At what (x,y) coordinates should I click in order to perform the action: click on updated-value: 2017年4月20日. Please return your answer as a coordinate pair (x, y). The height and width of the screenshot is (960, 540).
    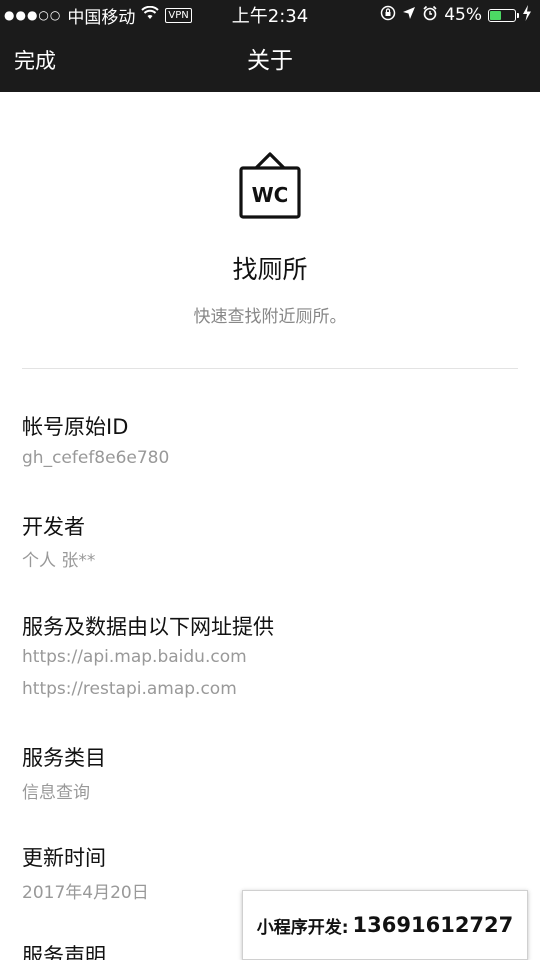
    Looking at the image, I should click on (85, 893).